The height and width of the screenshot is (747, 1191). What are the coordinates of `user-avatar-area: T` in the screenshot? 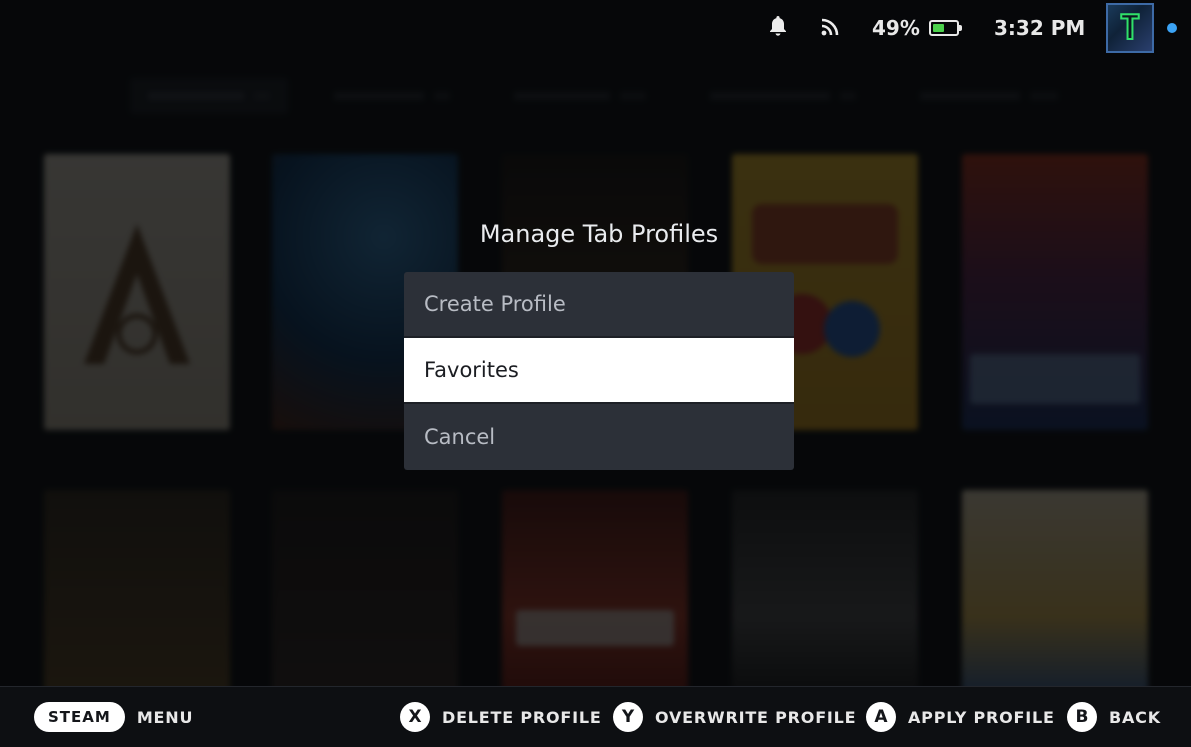 It's located at (1130, 28).